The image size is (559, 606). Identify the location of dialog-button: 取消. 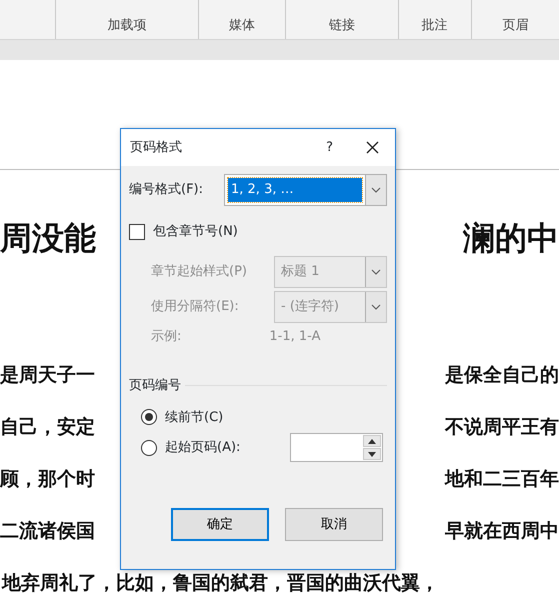
(334, 524).